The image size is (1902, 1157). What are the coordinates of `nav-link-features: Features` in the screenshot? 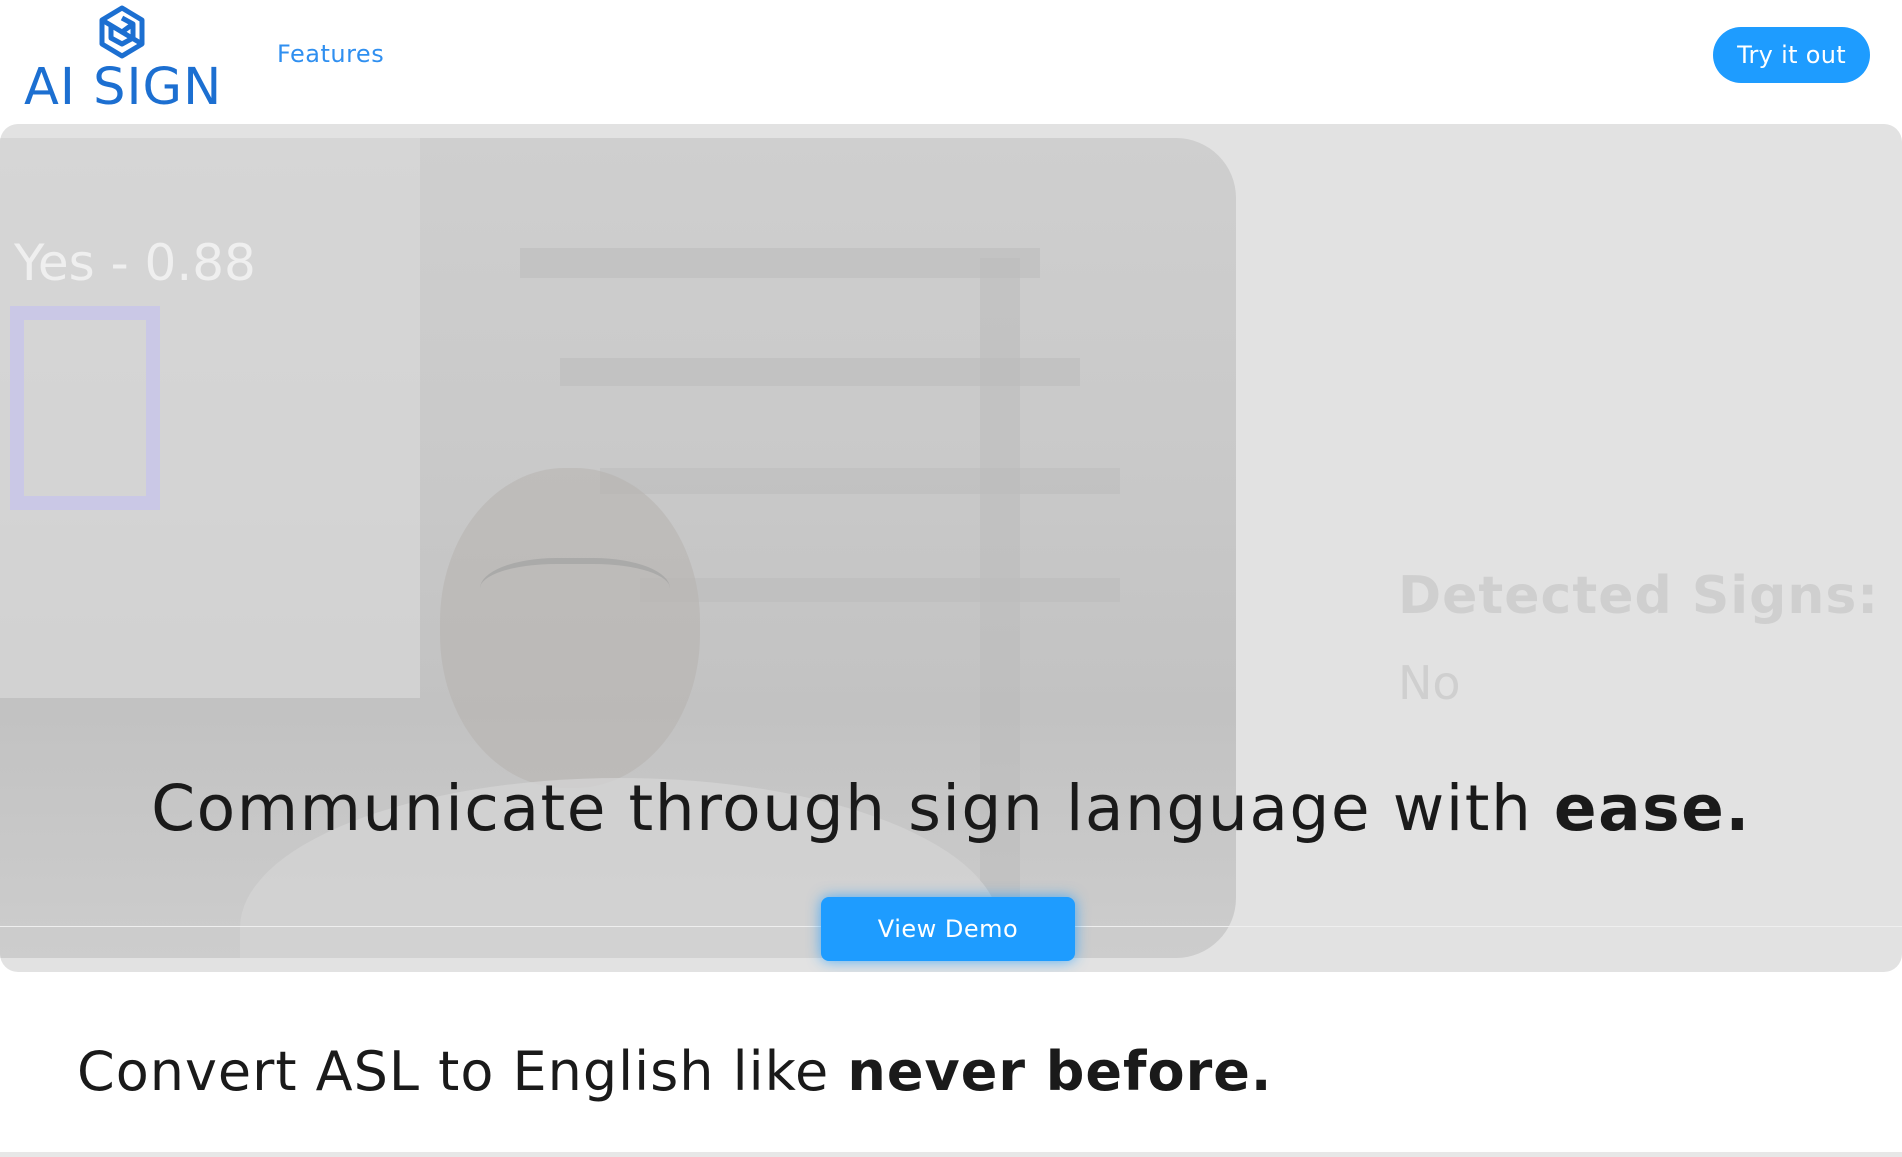 It's located at (330, 54).